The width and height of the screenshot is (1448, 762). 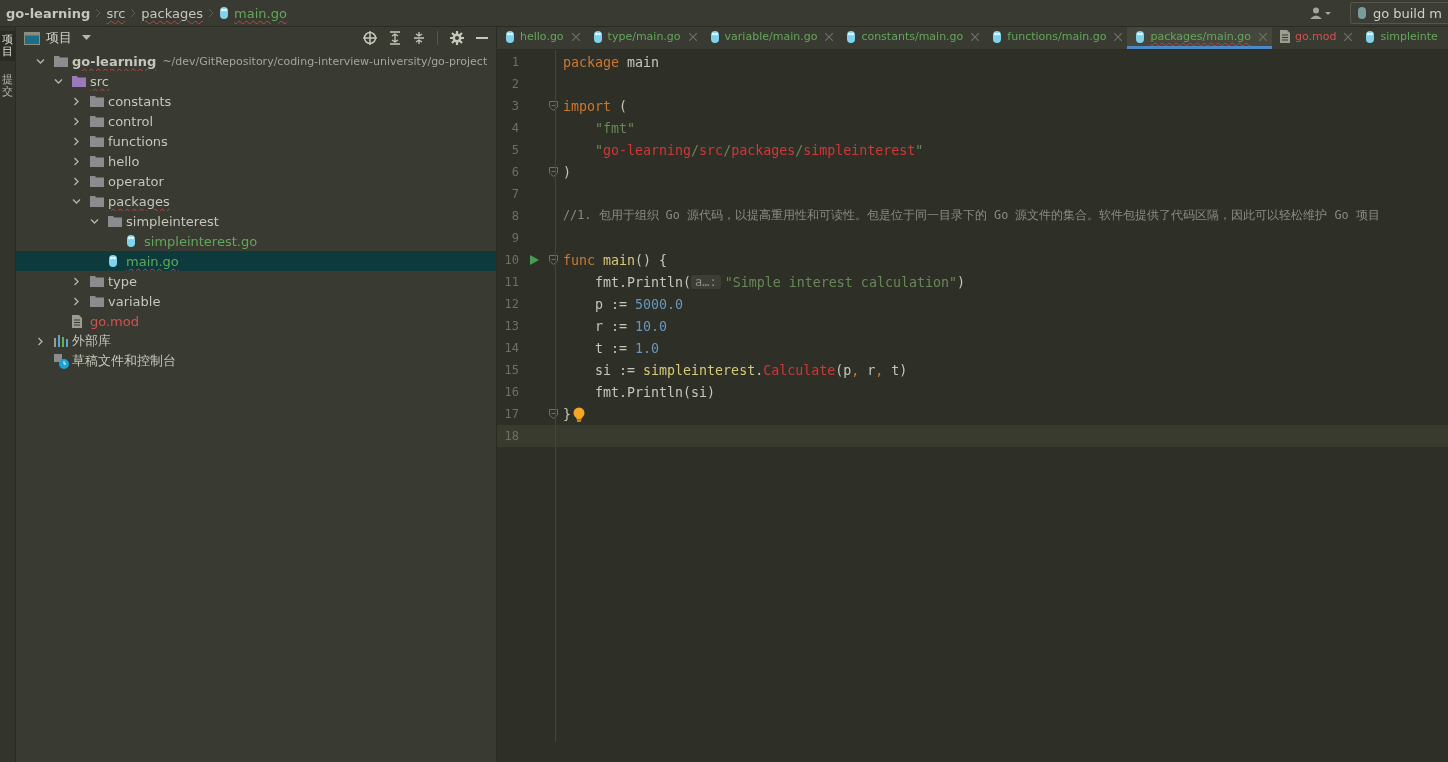 I want to click on caret-icon, so click(x=86, y=38).